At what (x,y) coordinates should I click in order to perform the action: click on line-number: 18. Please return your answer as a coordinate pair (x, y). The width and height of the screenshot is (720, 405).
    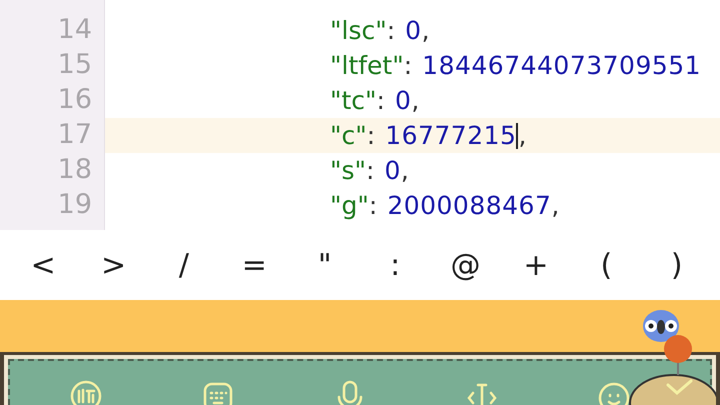
    Looking at the image, I should click on (74, 170).